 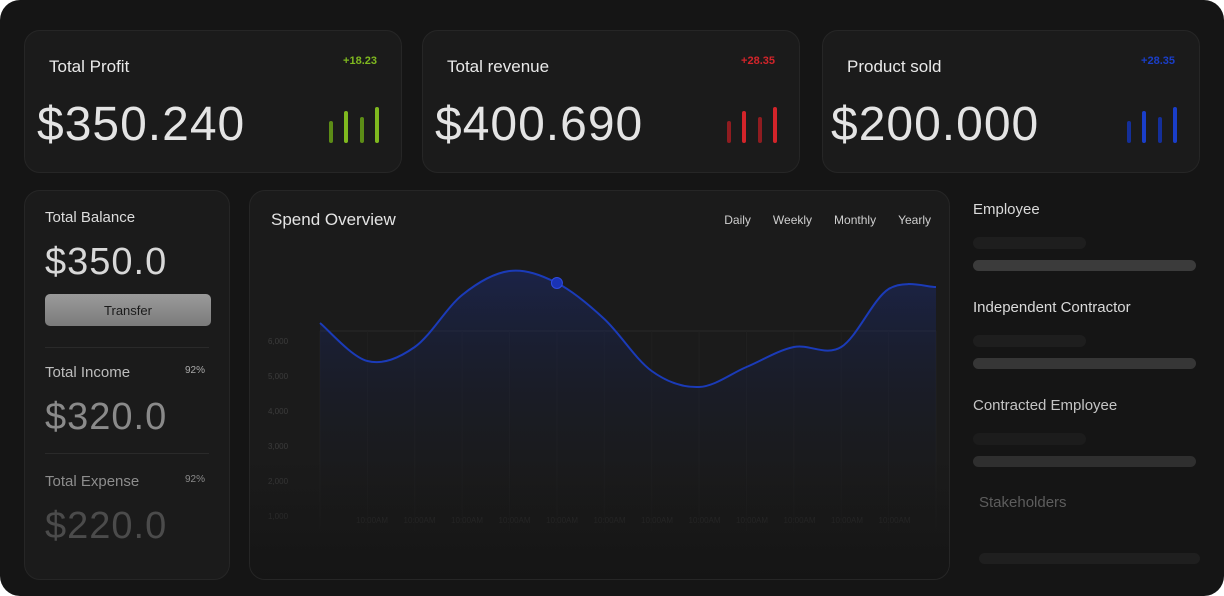 I want to click on stat-title: Total revenue, so click(x=498, y=66).